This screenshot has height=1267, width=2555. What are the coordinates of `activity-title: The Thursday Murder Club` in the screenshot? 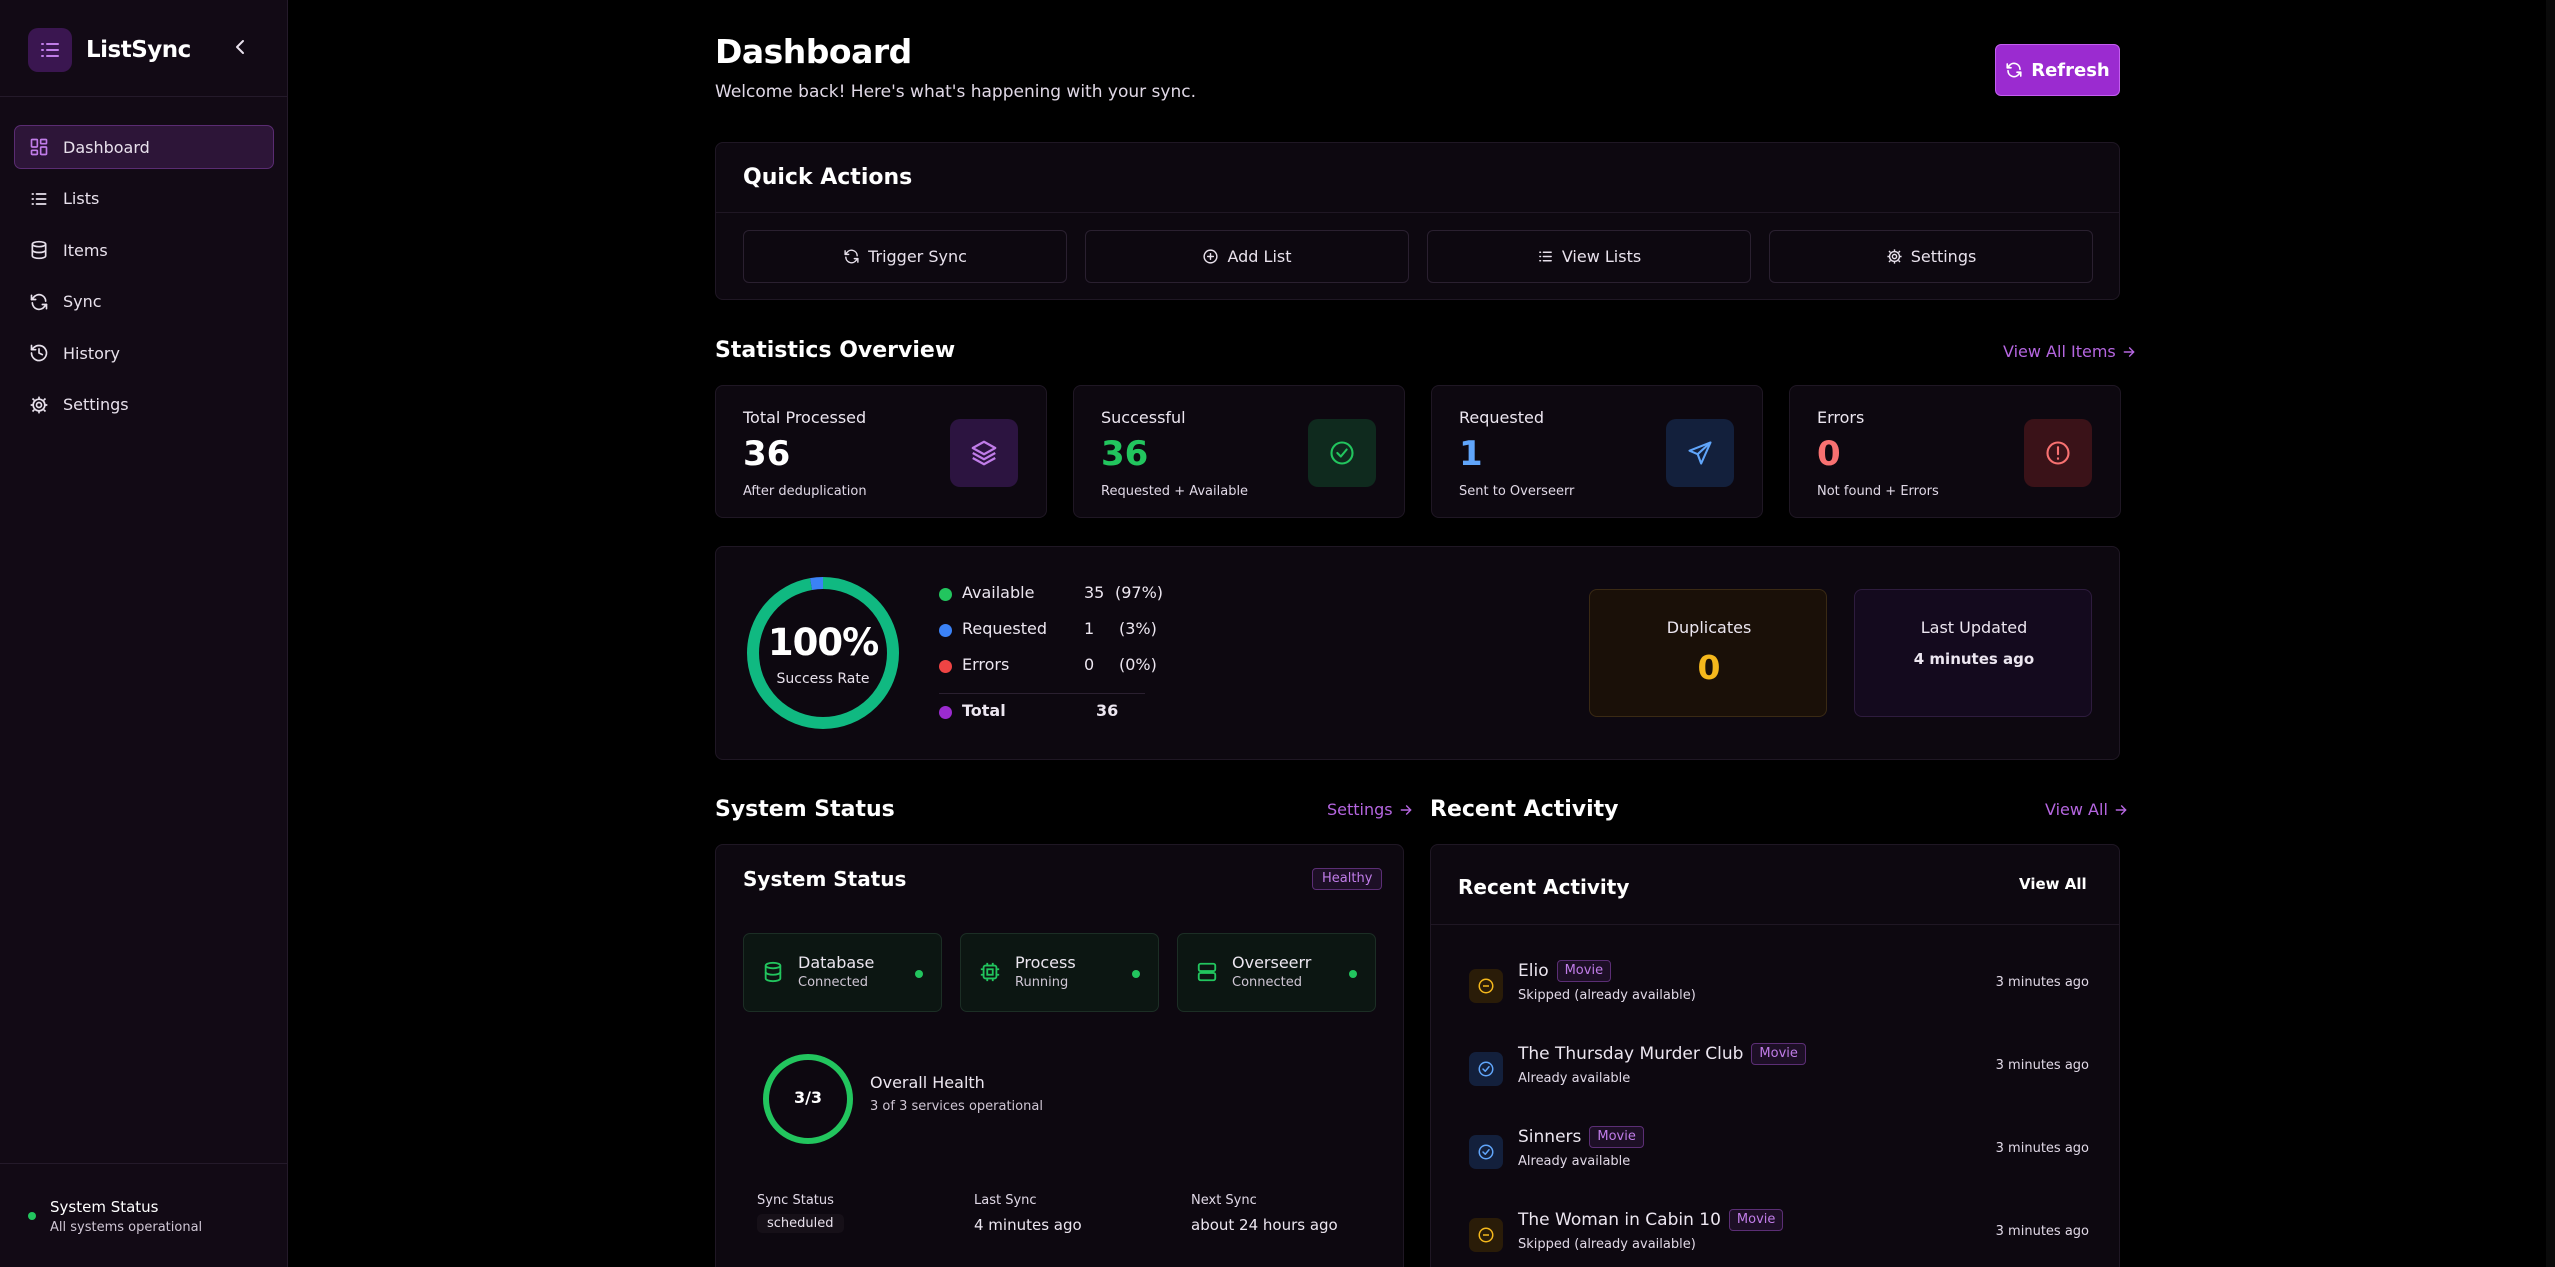 It's located at (1631, 1054).